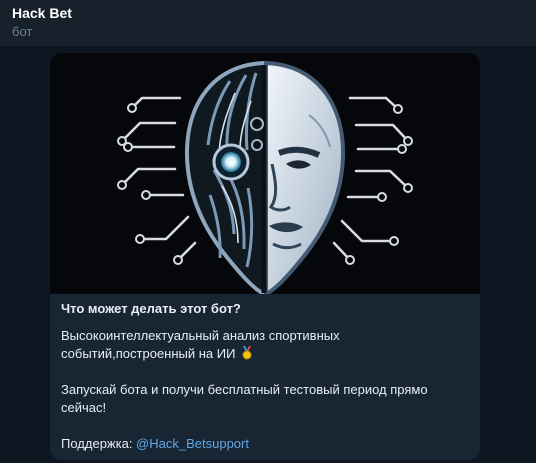  Describe the element at coordinates (258, 444) in the screenshot. I see `support-line: Поддержка: @Hack_Betsupport` at that location.